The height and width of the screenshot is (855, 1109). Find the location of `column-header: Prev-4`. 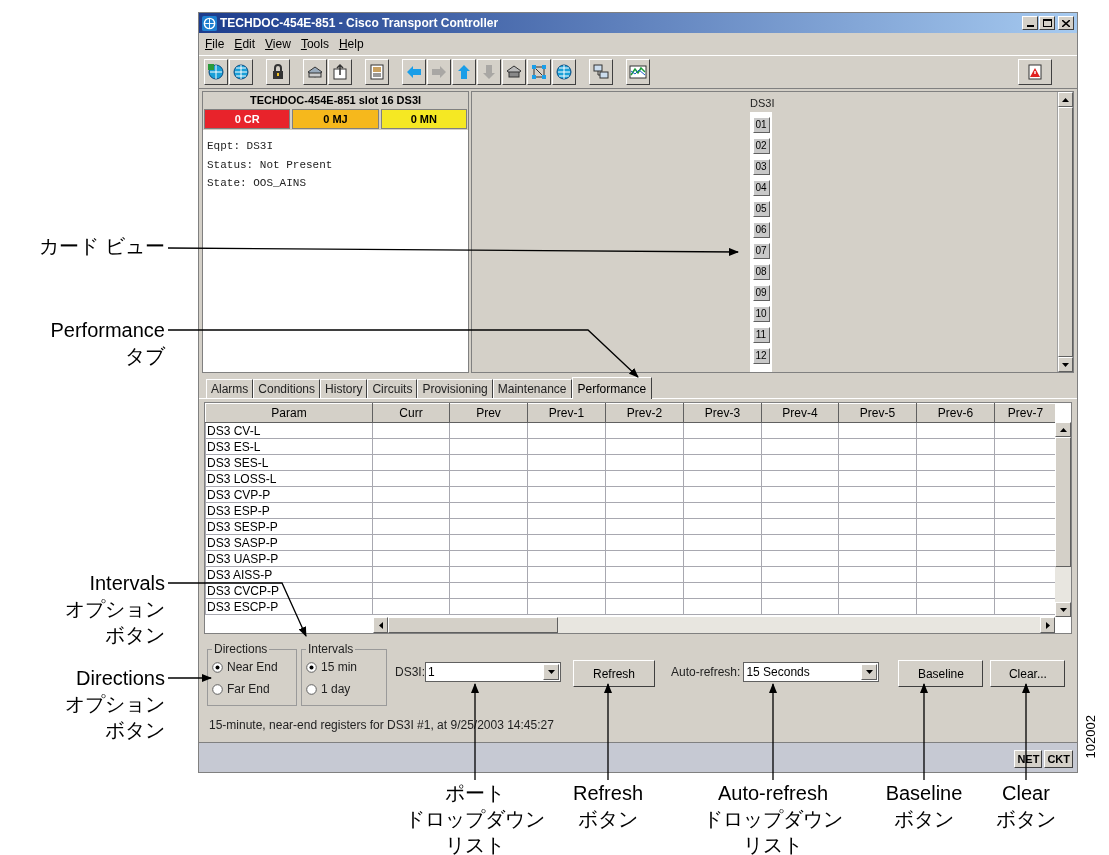

column-header: Prev-4 is located at coordinates (800, 413).